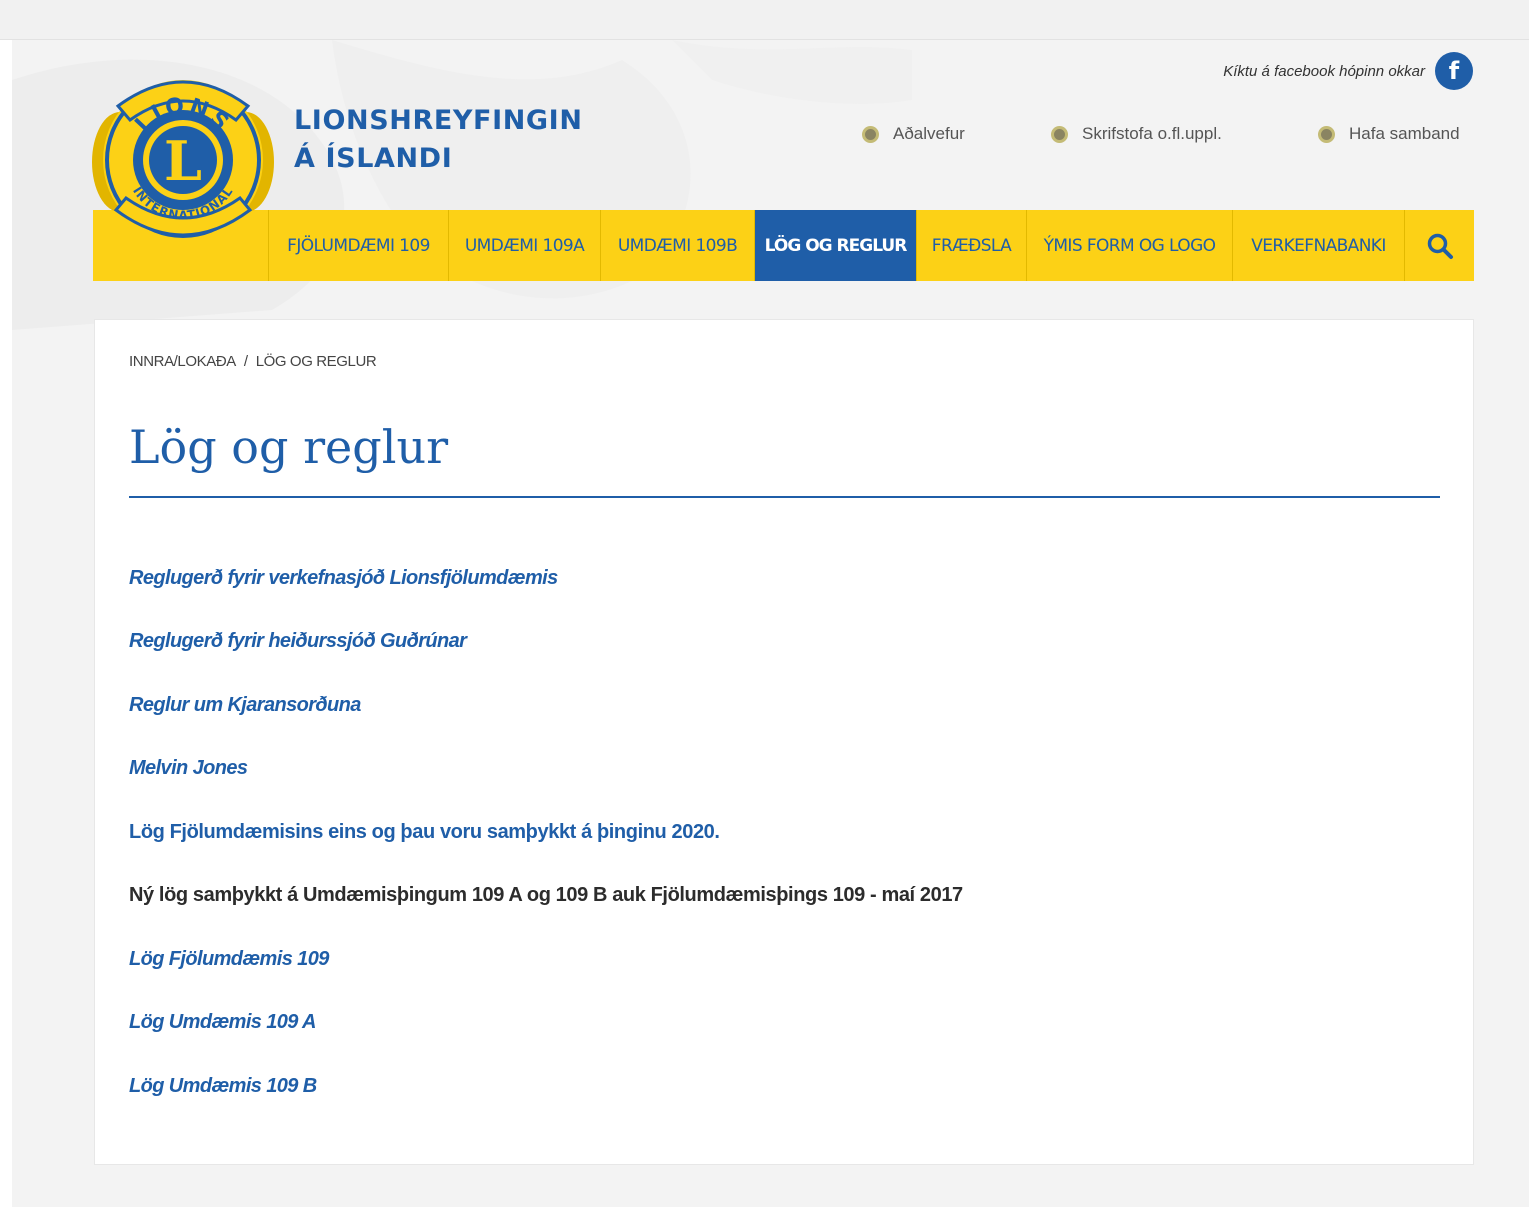 The height and width of the screenshot is (1207, 1529). I want to click on facebook-icon: f, so click(1454, 71).